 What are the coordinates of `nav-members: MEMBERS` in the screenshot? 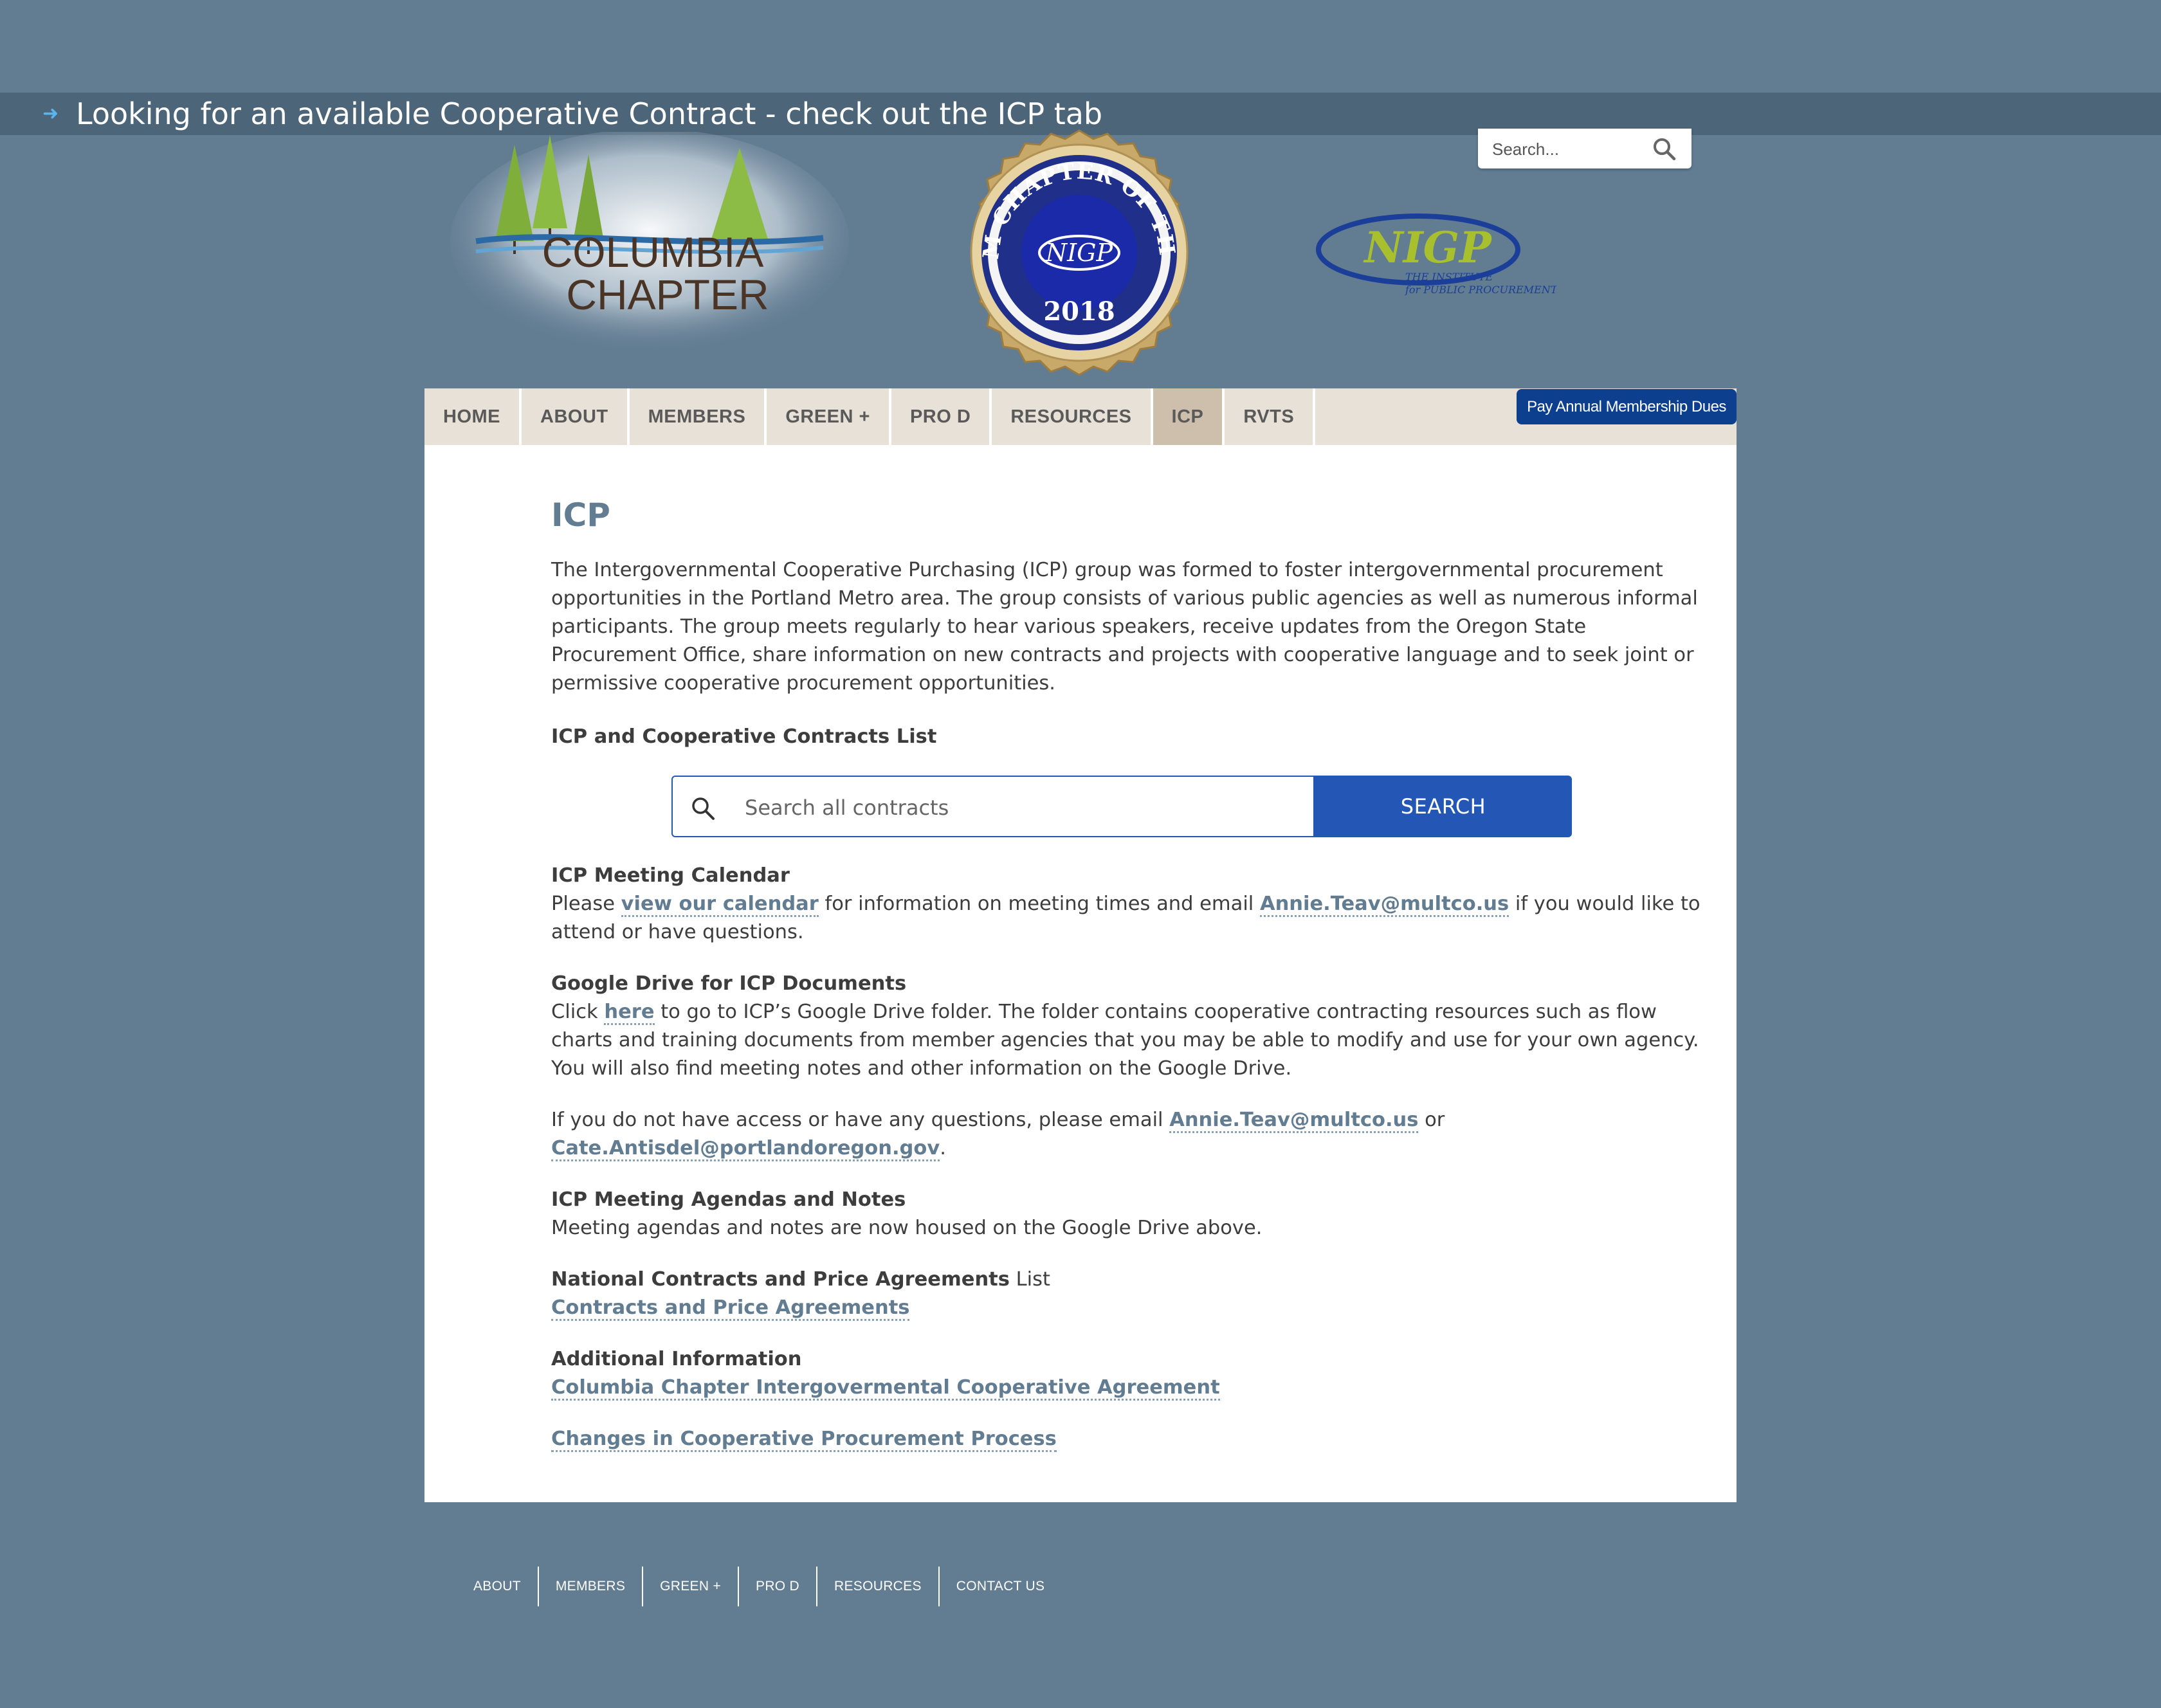 It's located at (699, 416).